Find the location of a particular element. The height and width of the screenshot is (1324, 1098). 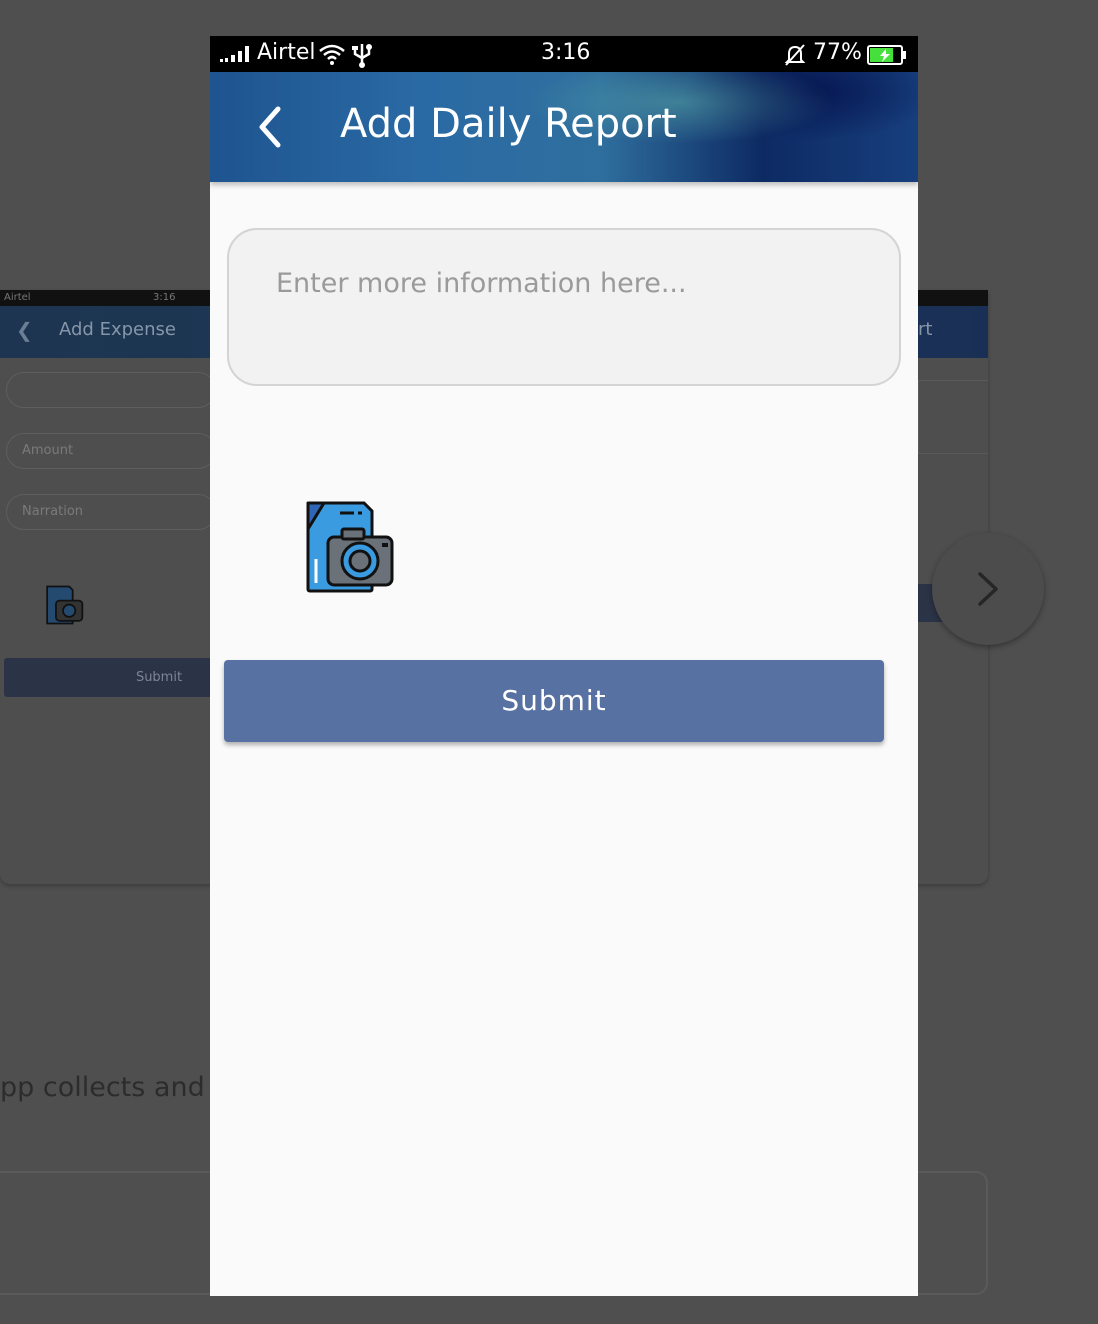

background-privacy-text: pp collects and us is located at coordinates (122, 1087).